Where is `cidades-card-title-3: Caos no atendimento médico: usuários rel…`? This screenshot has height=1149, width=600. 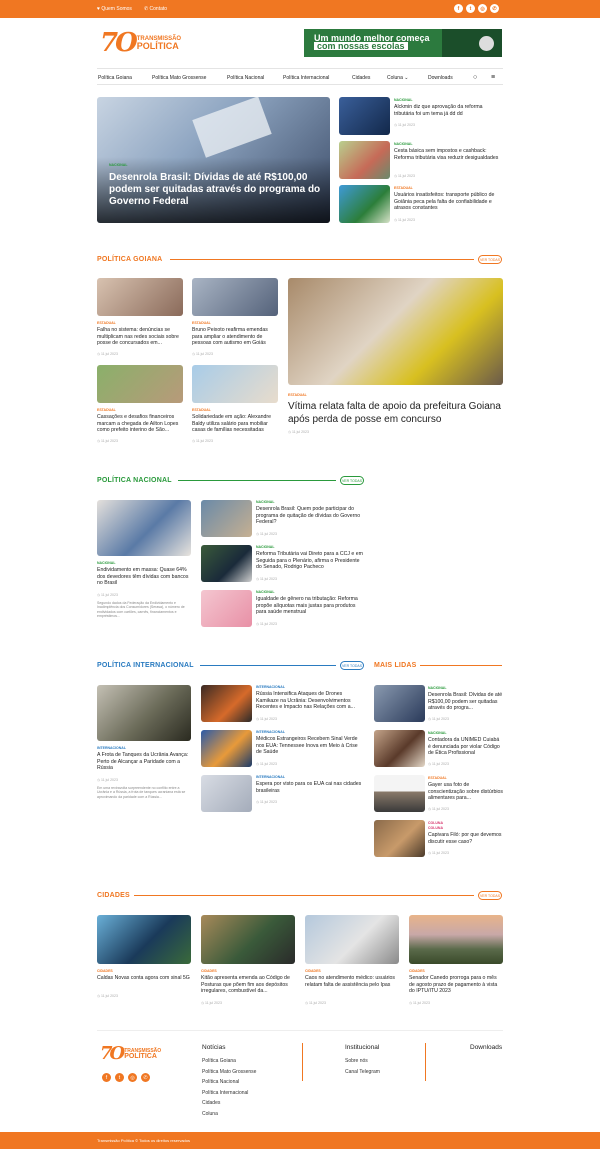
cidades-card-title-3: Caos no atendimento médico: usuários rel… is located at coordinates (352, 985).